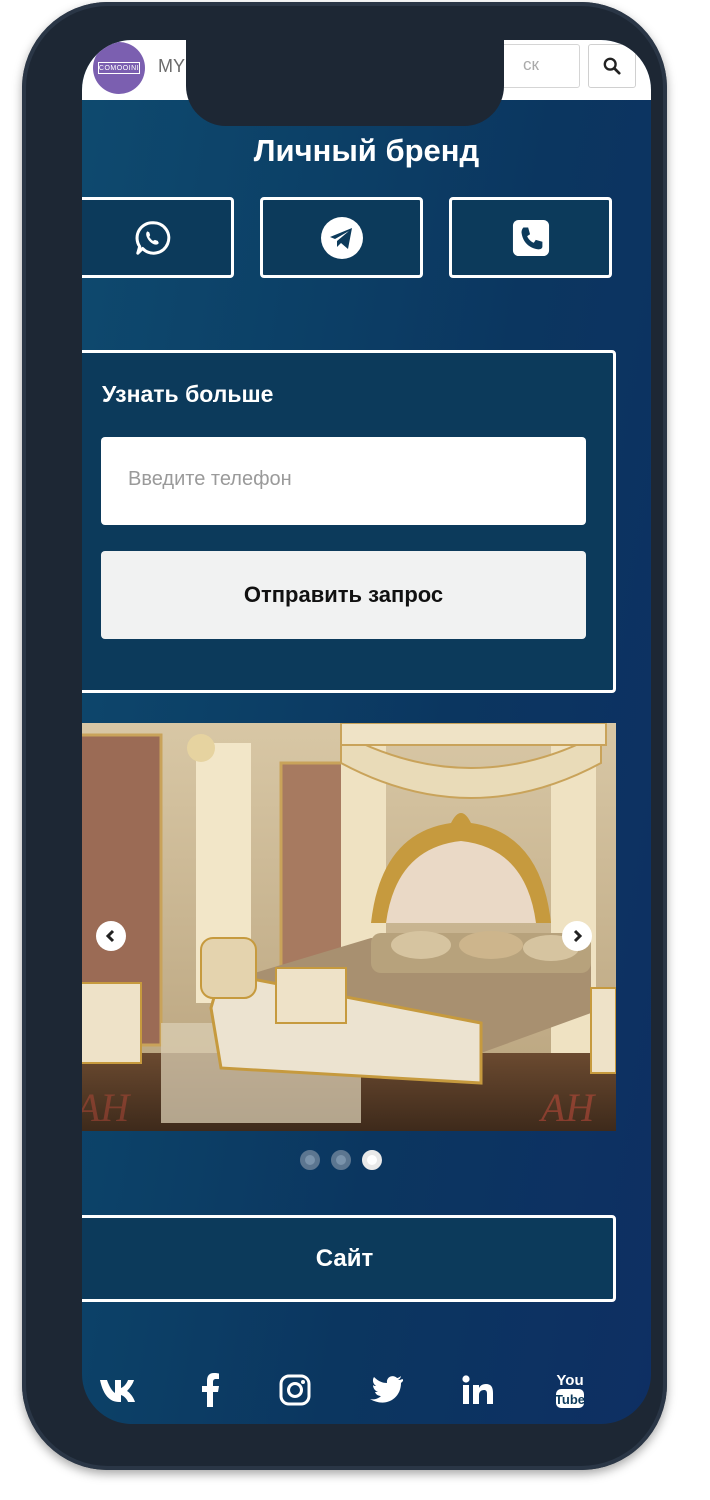  Describe the element at coordinates (570, 1399) in the screenshot. I see `youtube-text-tube: Tube` at that location.